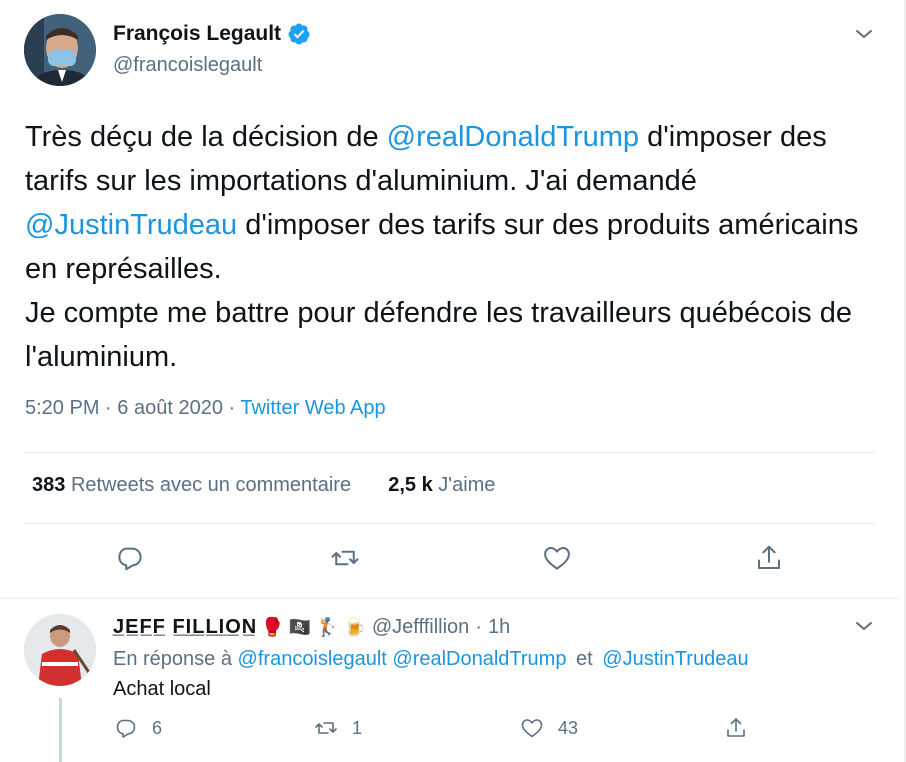 The width and height of the screenshot is (906, 762). What do you see at coordinates (206, 137) in the screenshot?
I see `tweet-text-segment: Très déçu de la décision de` at bounding box center [206, 137].